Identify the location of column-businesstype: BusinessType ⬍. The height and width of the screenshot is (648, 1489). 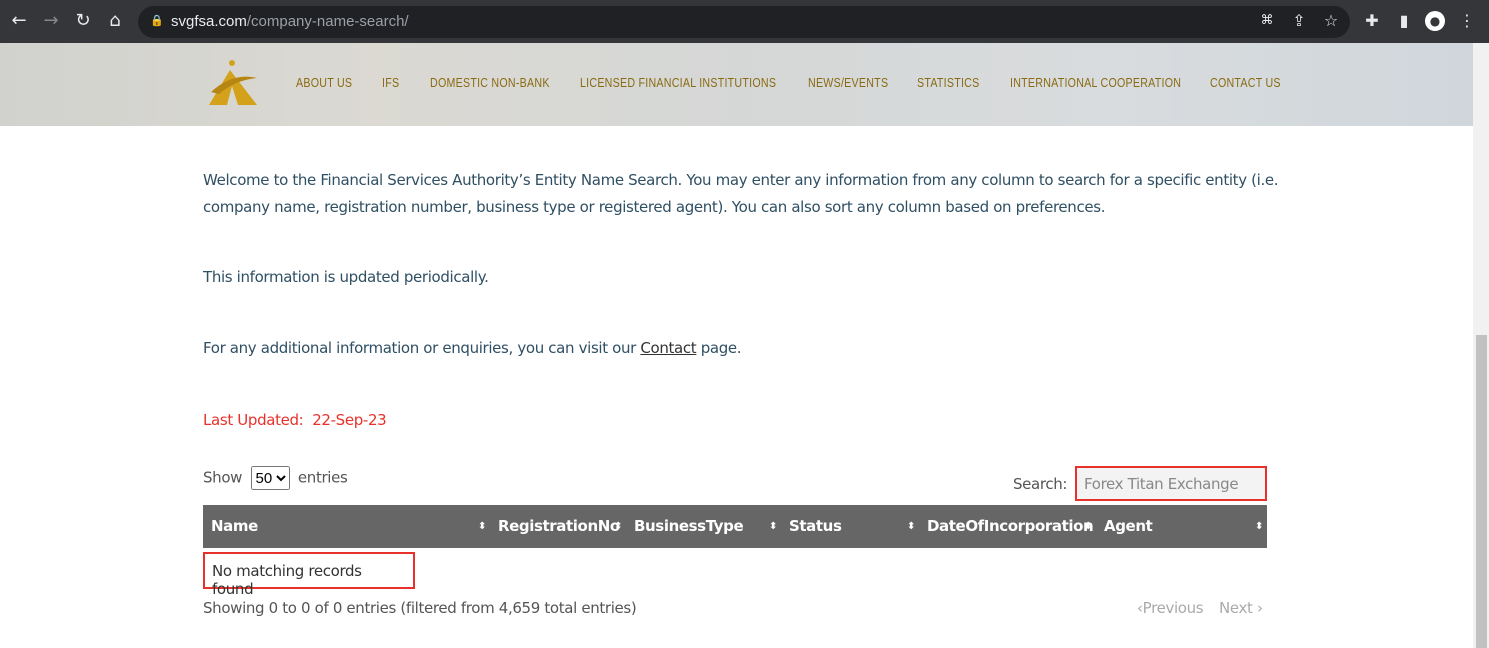
(703, 526).